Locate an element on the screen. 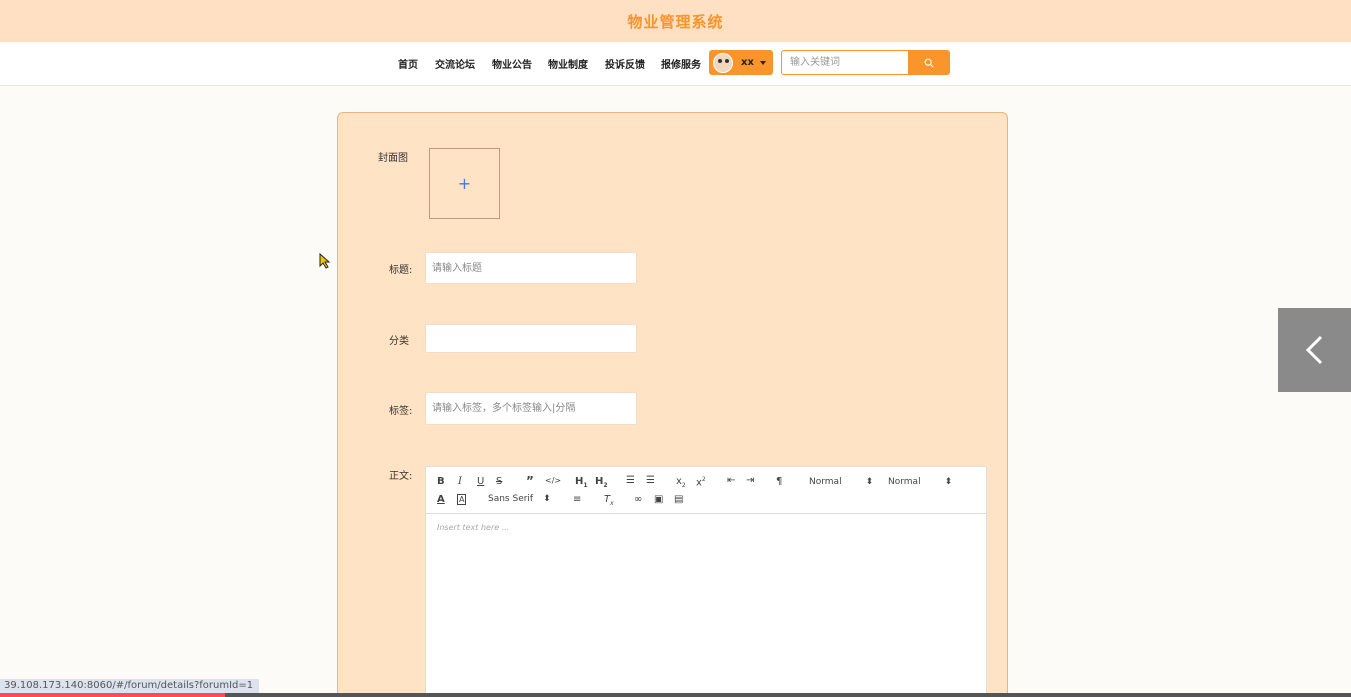 The height and width of the screenshot is (697, 1351). h1-icon: H1 is located at coordinates (581, 482).